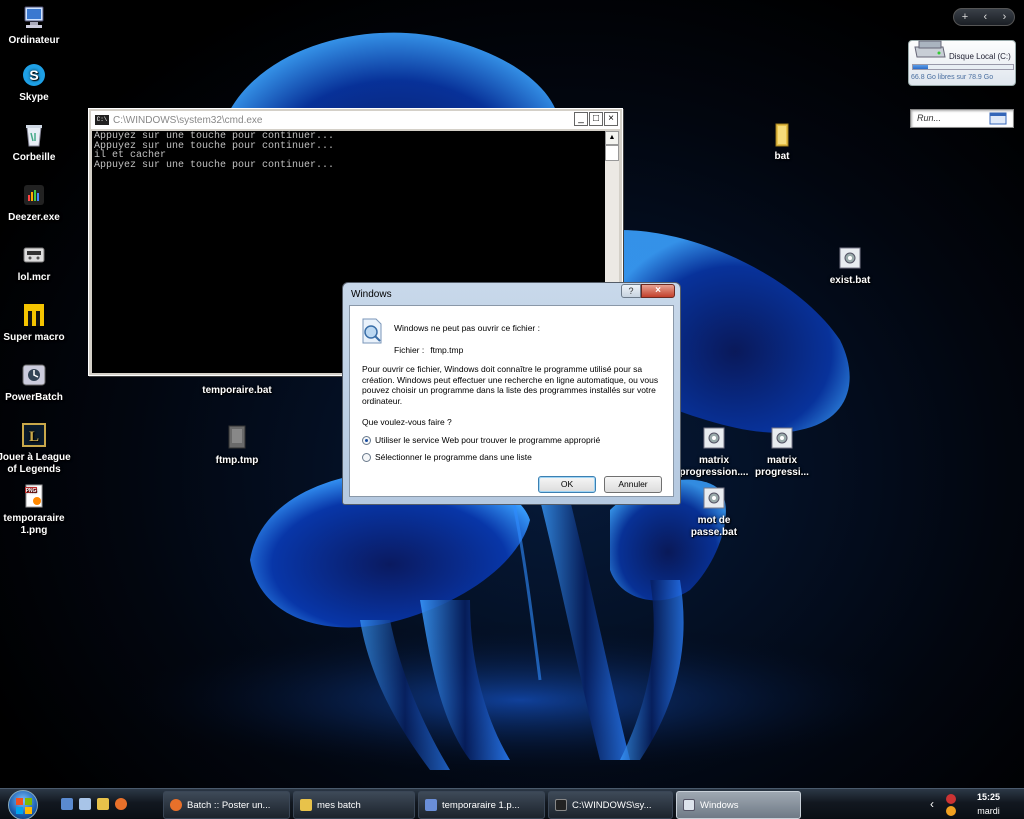 The height and width of the screenshot is (819, 1024). What do you see at coordinates (34, 136) in the screenshot?
I see `recycle-bin-icon` at bounding box center [34, 136].